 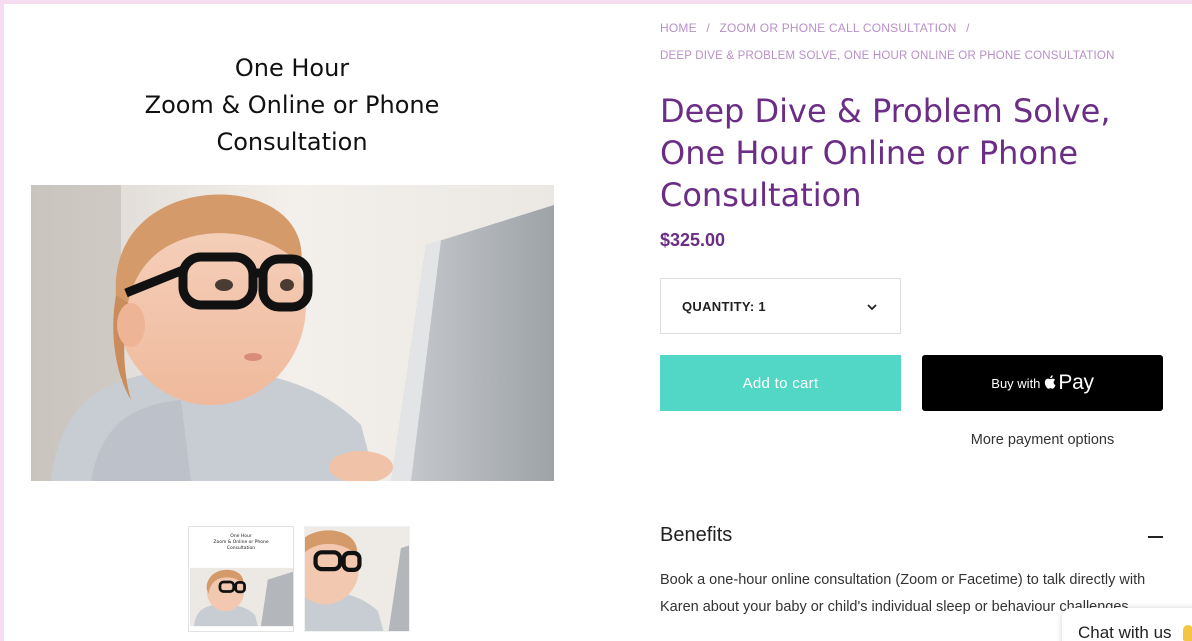 What do you see at coordinates (678, 28) in the screenshot?
I see `breadcrumb-home-link: HOME` at bounding box center [678, 28].